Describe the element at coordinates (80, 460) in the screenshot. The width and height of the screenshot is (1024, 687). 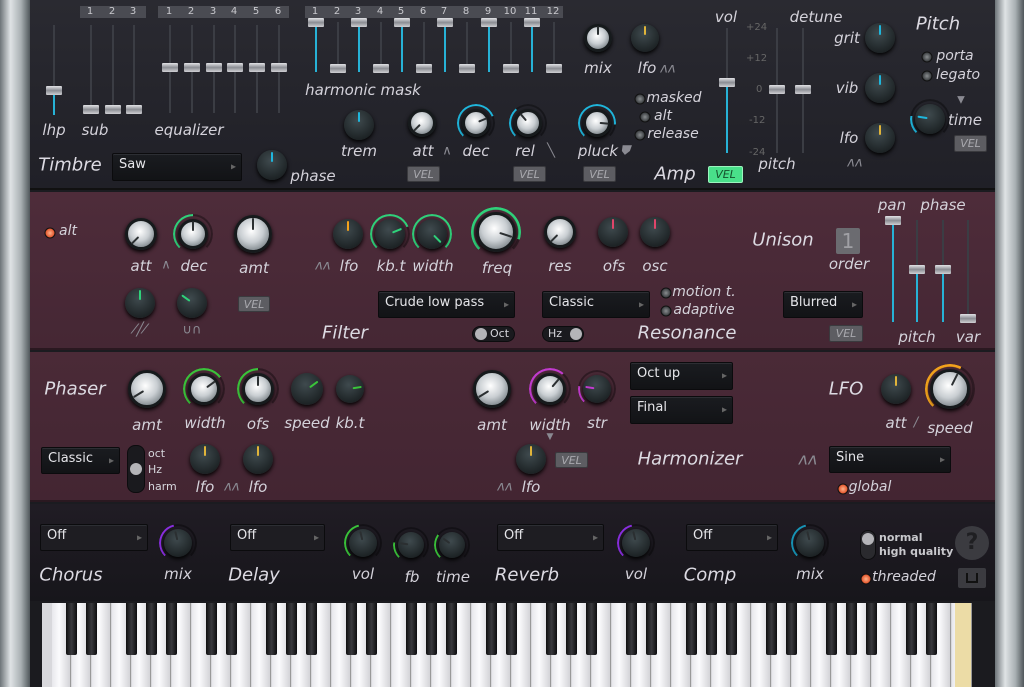
I see `phaser-mode-dropdown: Classic` at that location.